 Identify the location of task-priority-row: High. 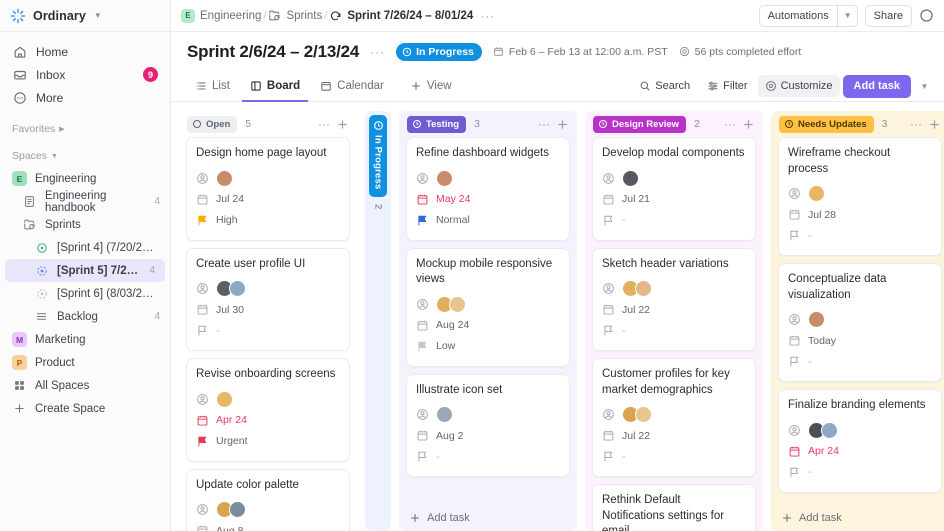
(268, 220).